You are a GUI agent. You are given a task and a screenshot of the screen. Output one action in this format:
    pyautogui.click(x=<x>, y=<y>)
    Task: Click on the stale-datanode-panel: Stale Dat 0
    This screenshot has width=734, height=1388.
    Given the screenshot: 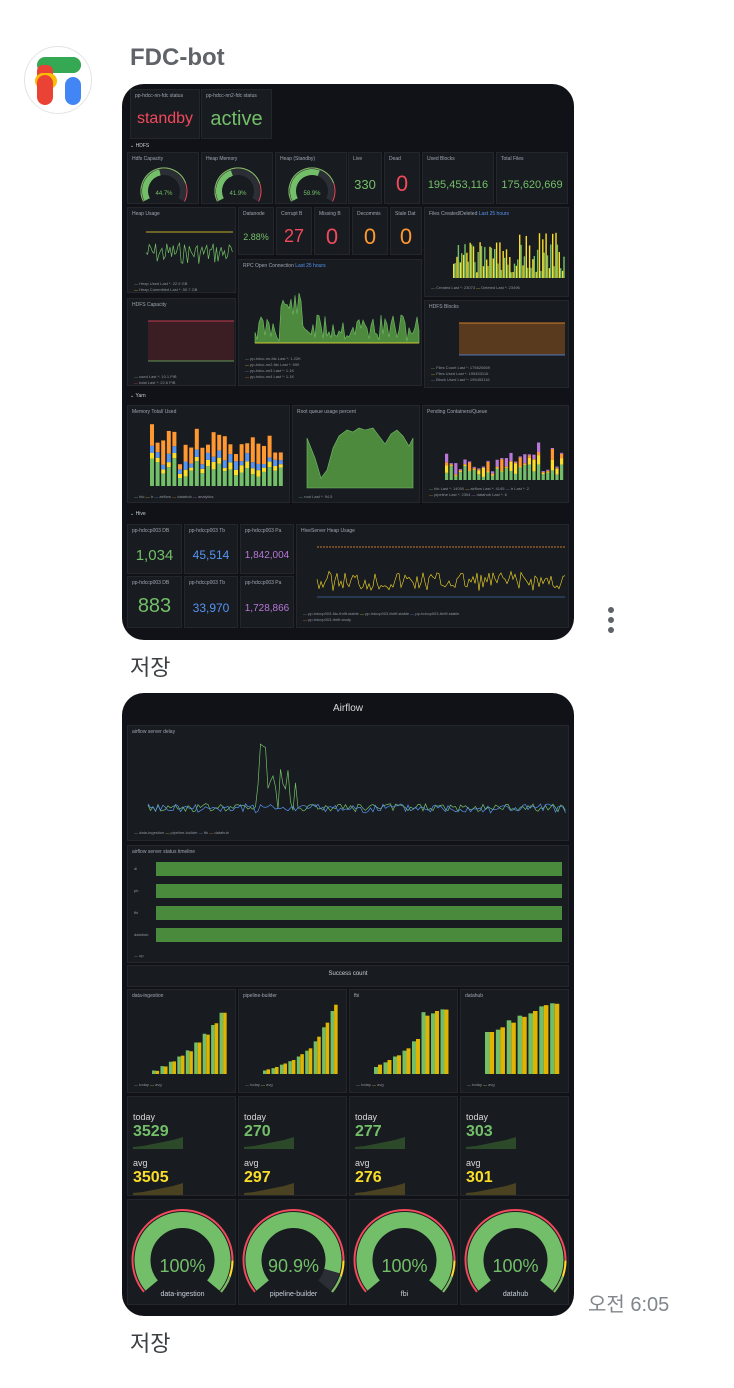 What is the action you would take?
    pyautogui.click(x=406, y=231)
    